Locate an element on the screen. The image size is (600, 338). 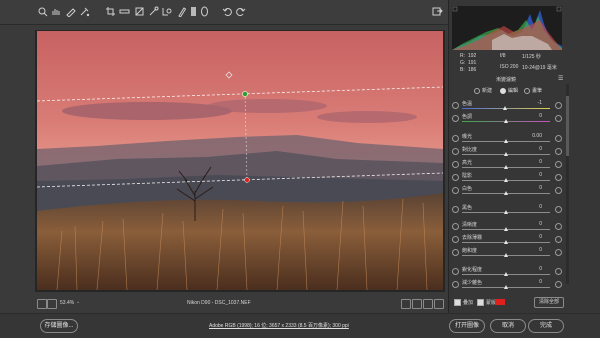
open-image-button: 打开圖像 is located at coordinates (467, 326).